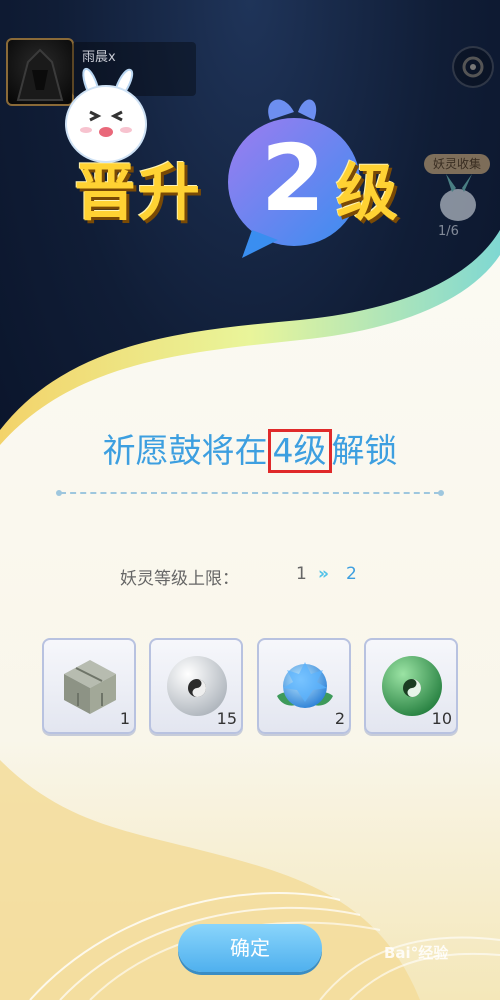 This screenshot has width=500, height=1000. Describe the element at coordinates (250, 948) in the screenshot. I see `confirm-button: 确定` at that location.